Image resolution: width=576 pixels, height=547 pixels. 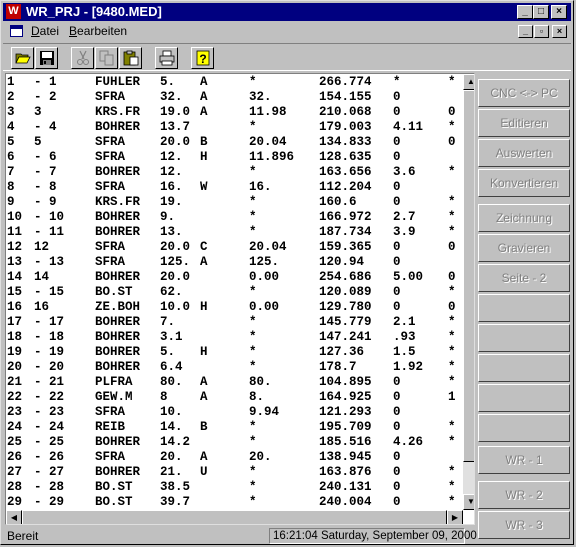 I want to click on side-button-cnc-pc: CNC <-> PC, so click(x=524, y=93).